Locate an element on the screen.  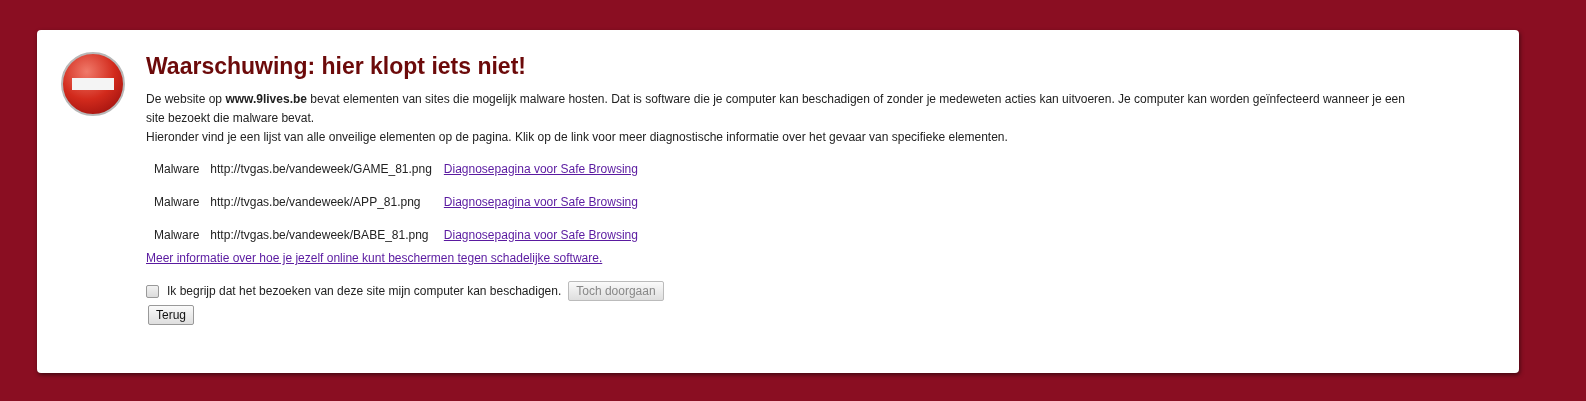
element-url: http://tvgas.be/vandeweek/BABE_81.png is located at coordinates (319, 234).